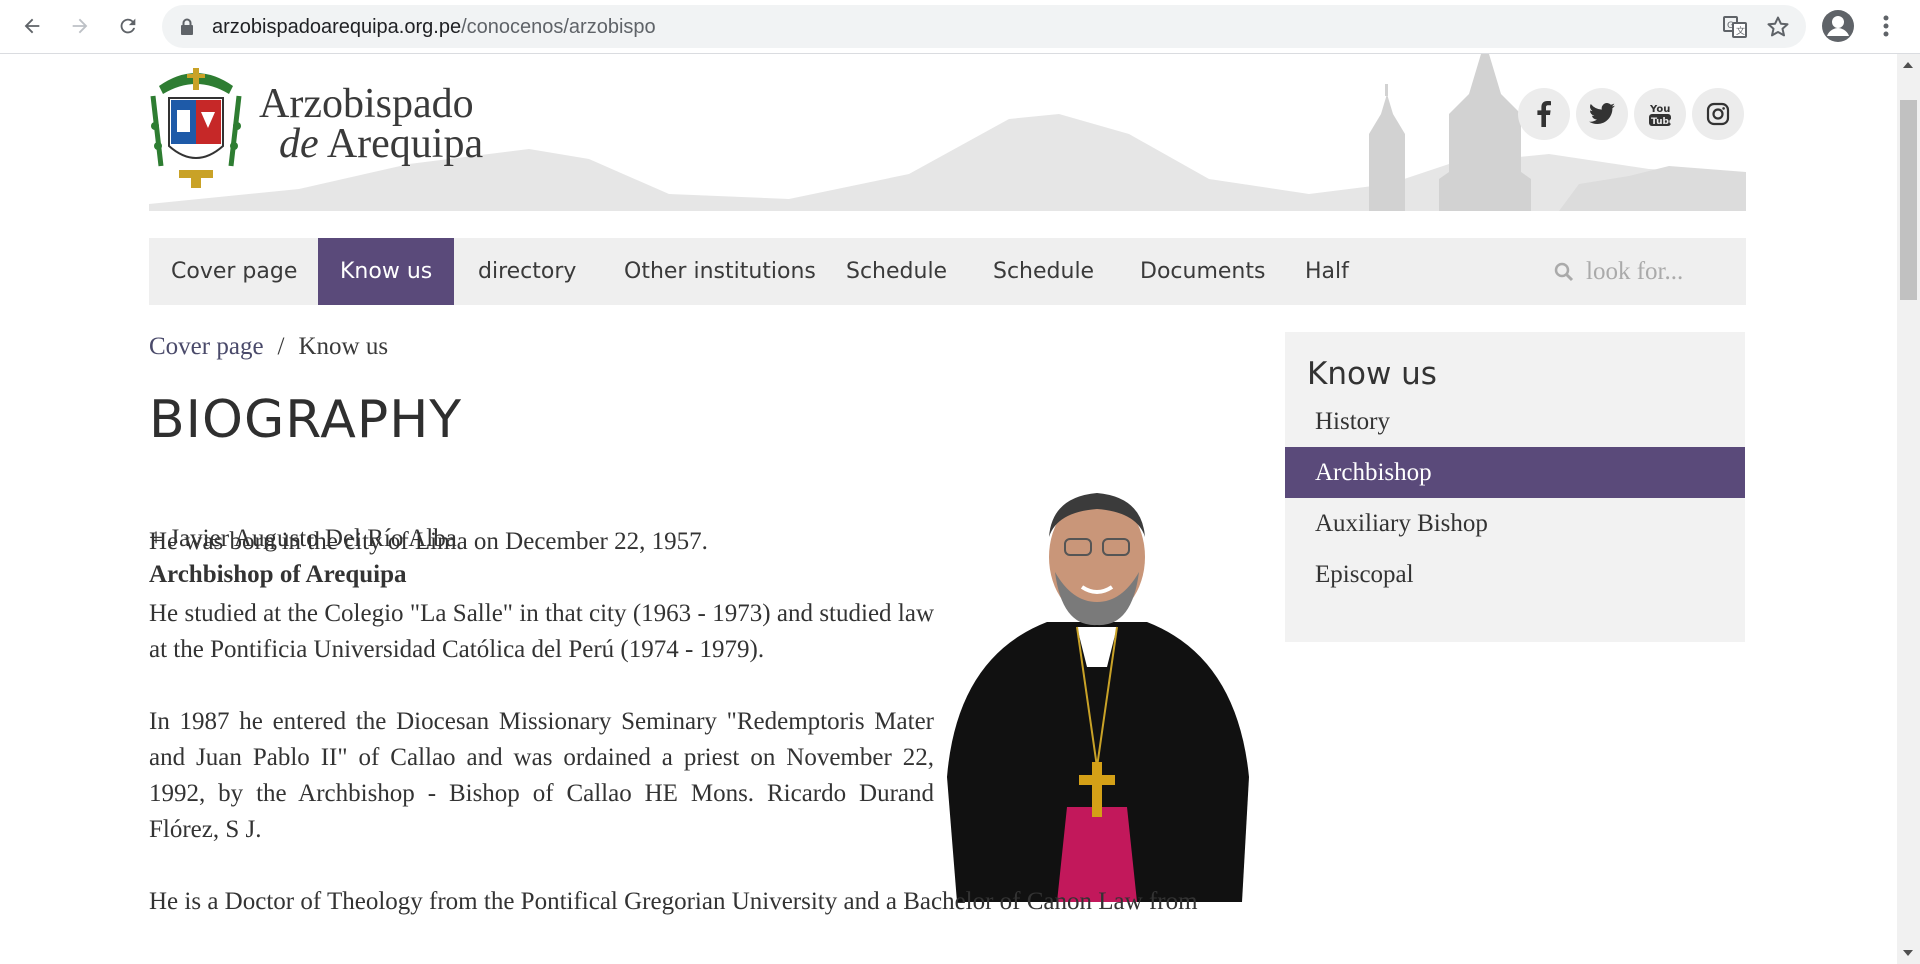 This screenshot has width=1920, height=964. Describe the element at coordinates (1740, 31) in the screenshot. I see `svg-text: 文` at that location.